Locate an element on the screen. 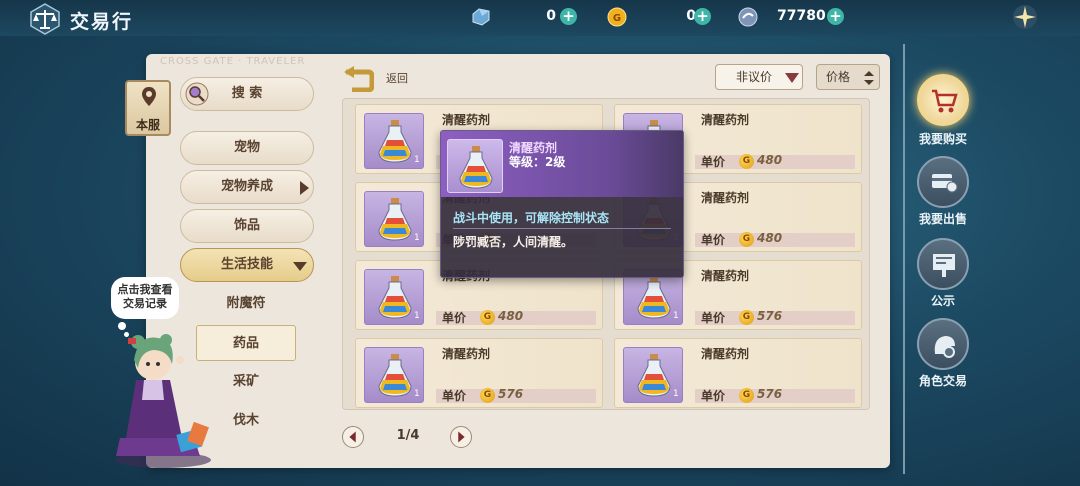  add-gold-button: + is located at coordinates (702, 16).